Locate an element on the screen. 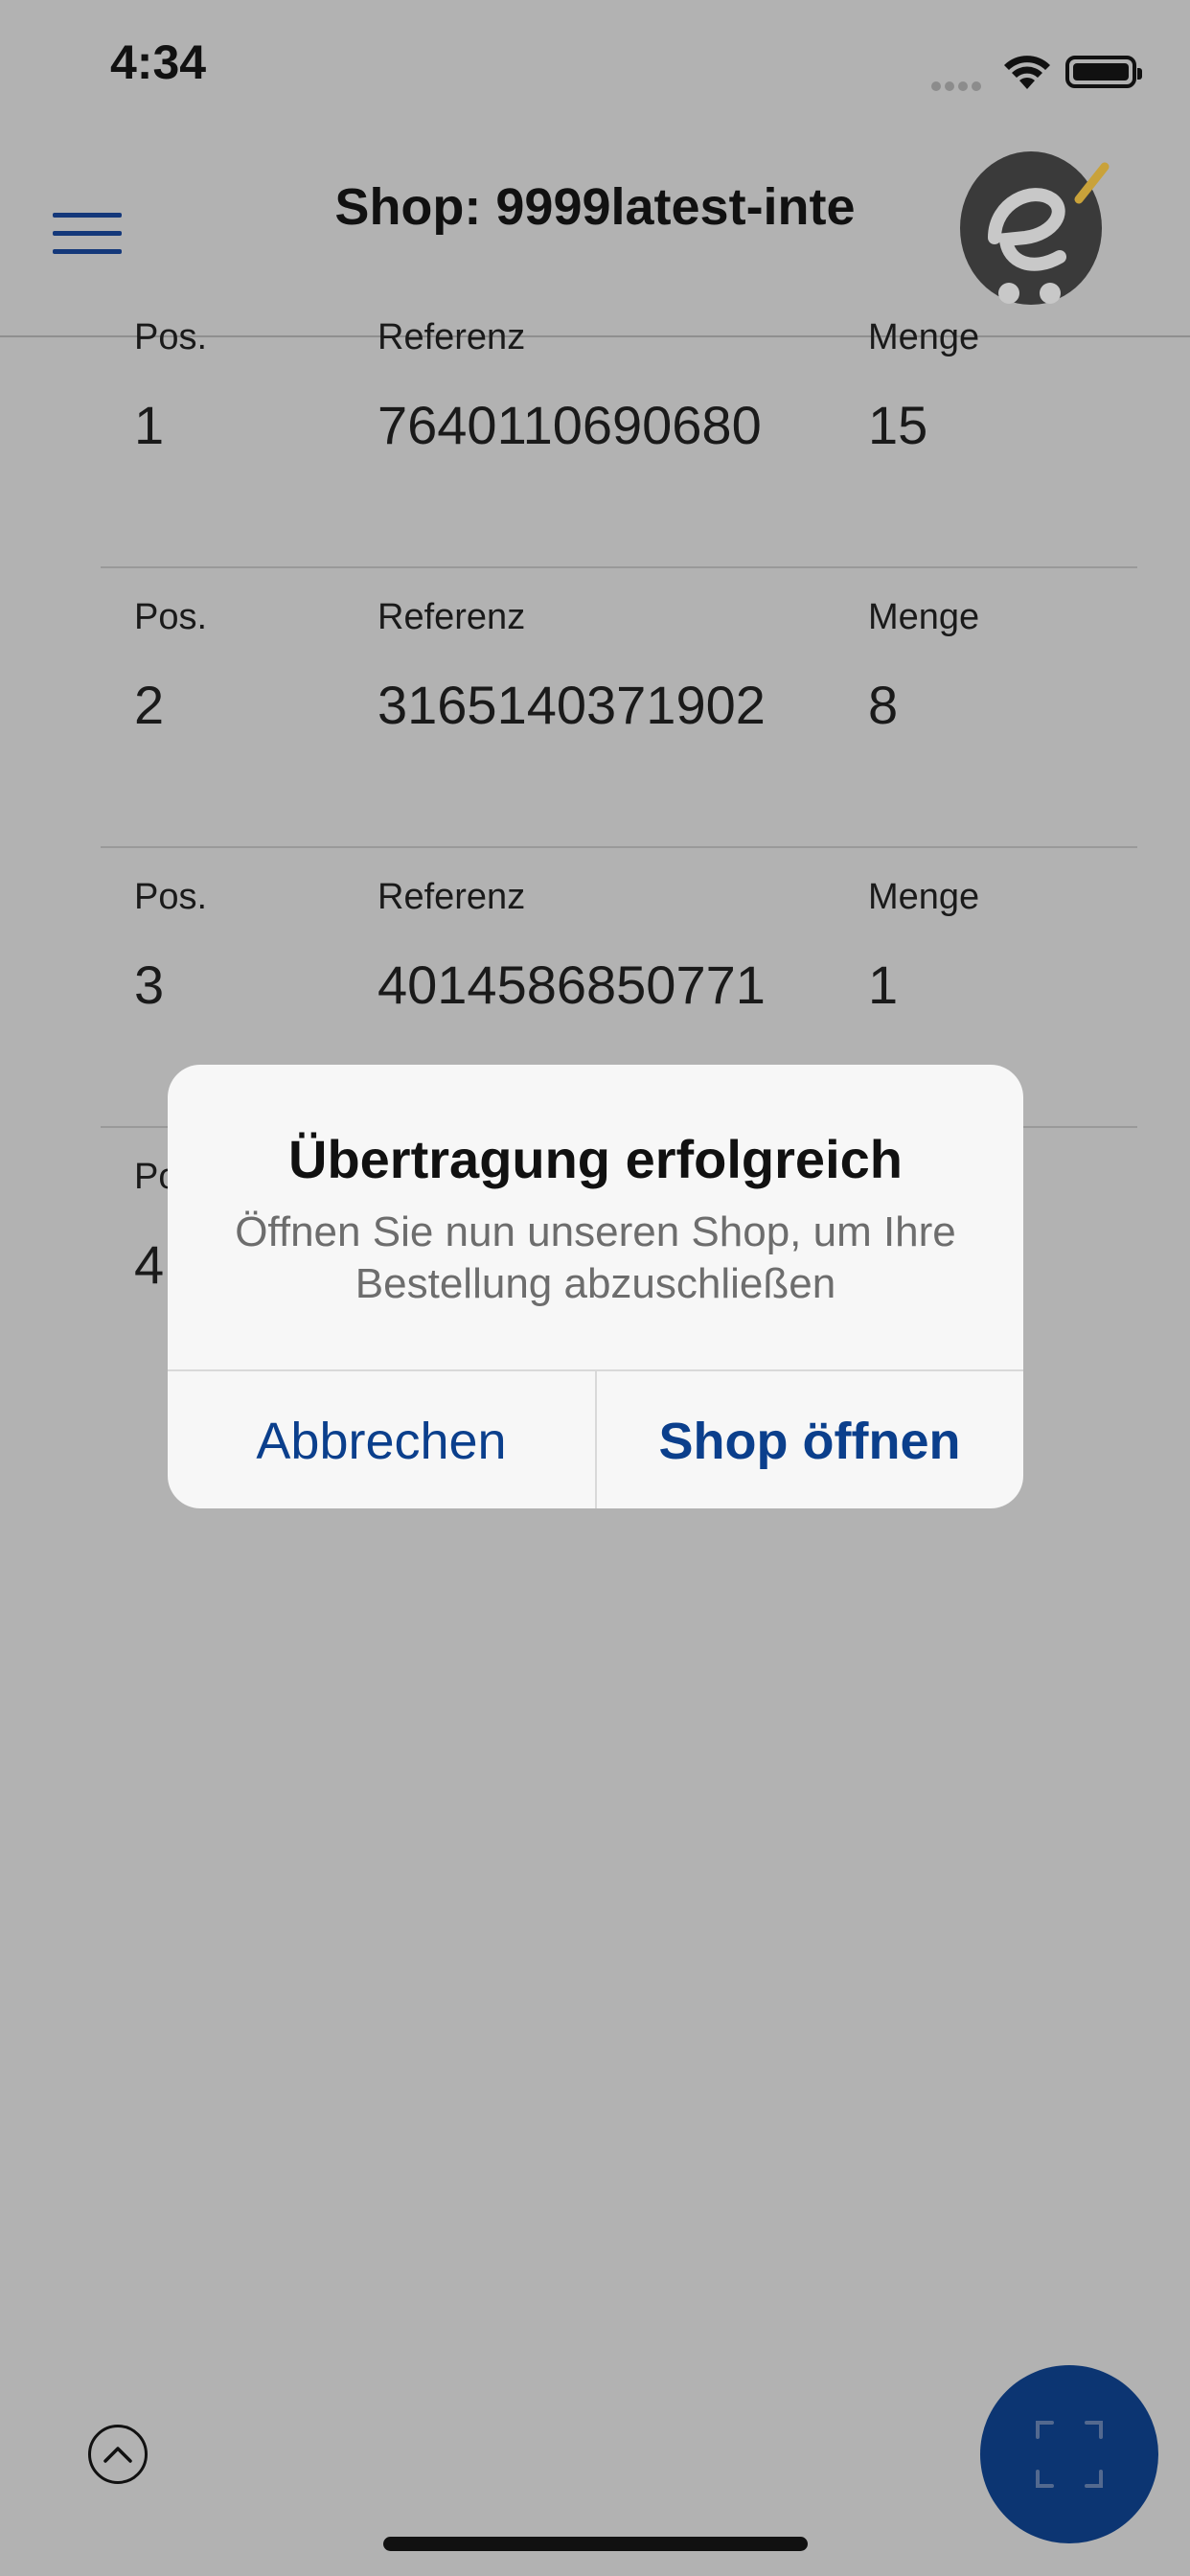  scan-button is located at coordinates (1069, 2454).